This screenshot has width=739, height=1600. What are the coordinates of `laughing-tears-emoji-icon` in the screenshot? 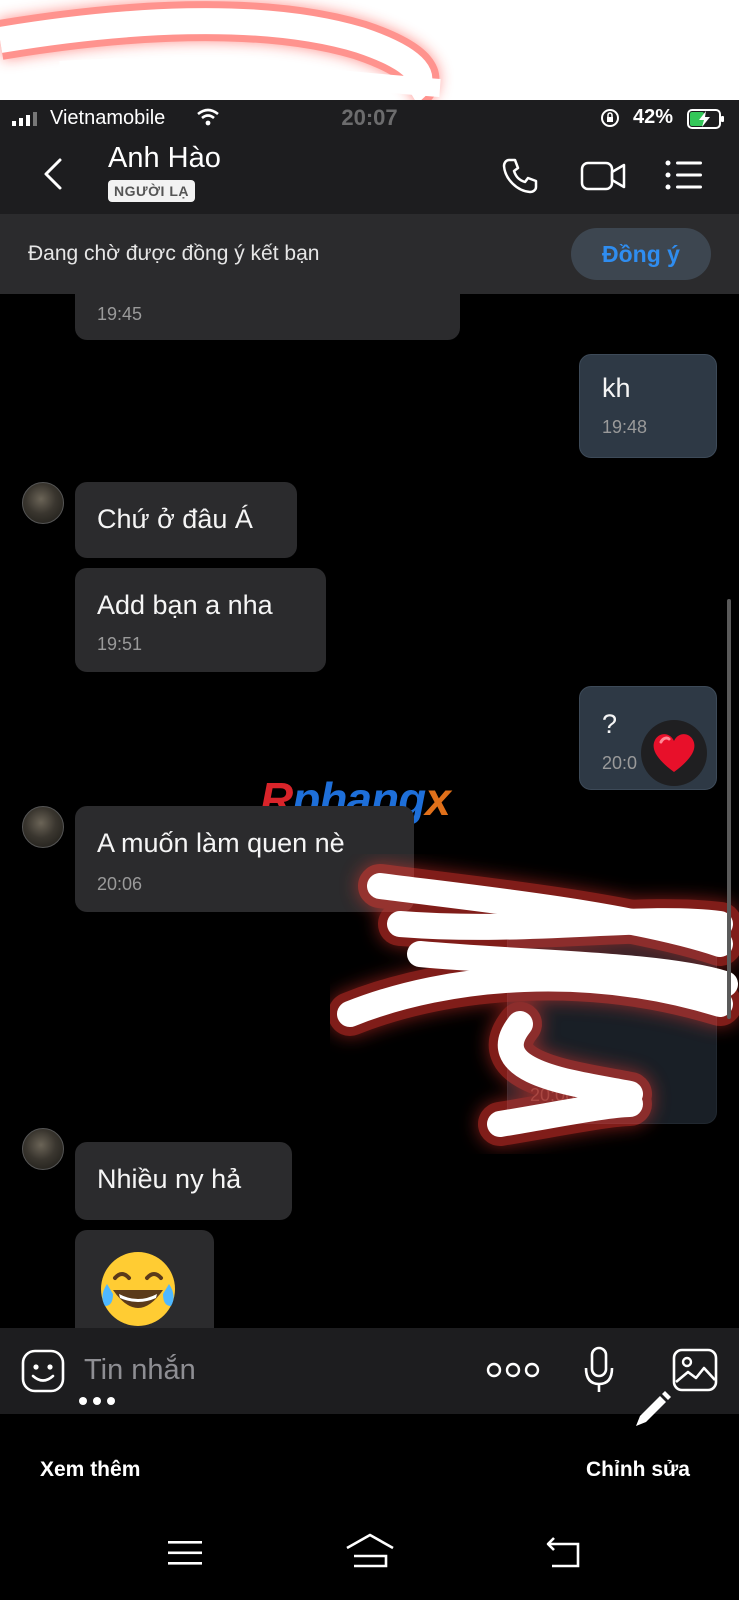 It's located at (138, 1289).